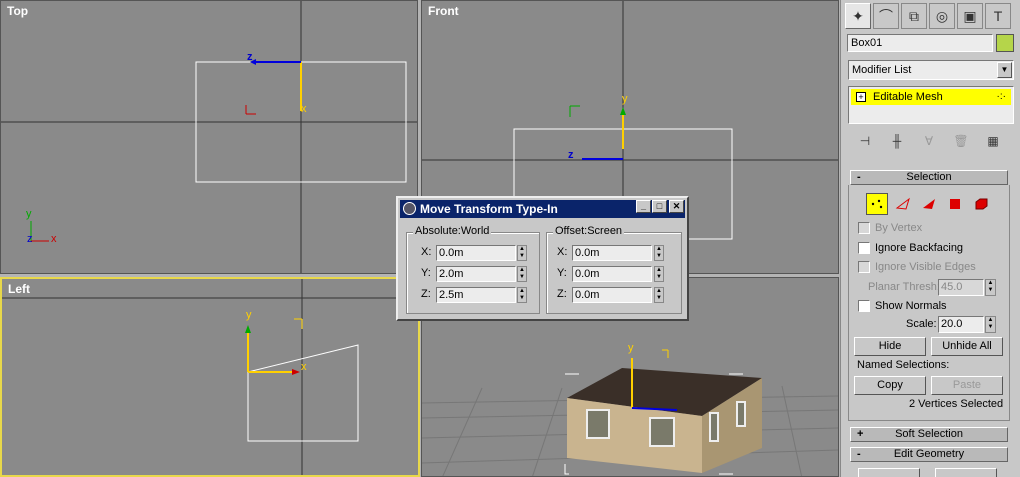 This screenshot has height=477, width=1020. I want to click on vertex-mode-icon, so click(877, 204).